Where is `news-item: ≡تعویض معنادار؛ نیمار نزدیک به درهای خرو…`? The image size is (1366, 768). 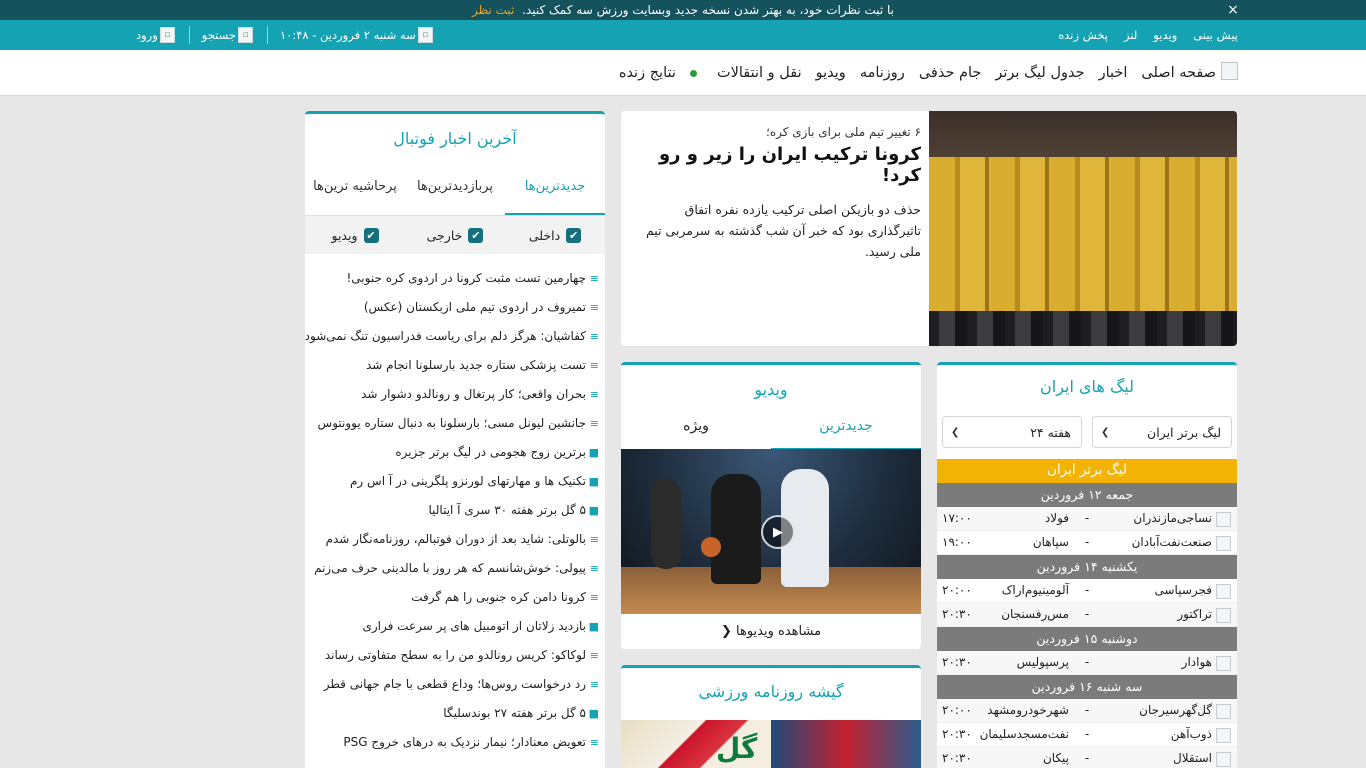 news-item: ≡تعویض معنادار؛ نیمار نزدیک به درهای خرو… is located at coordinates (455, 742).